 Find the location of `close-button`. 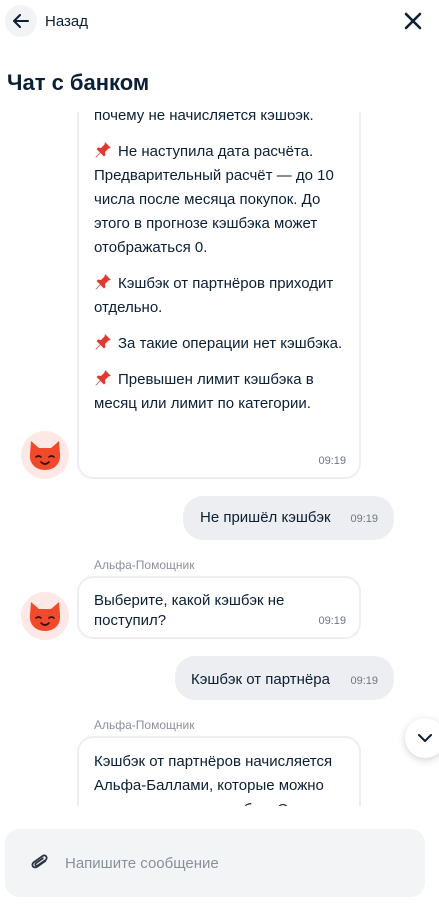

close-button is located at coordinates (413, 21).